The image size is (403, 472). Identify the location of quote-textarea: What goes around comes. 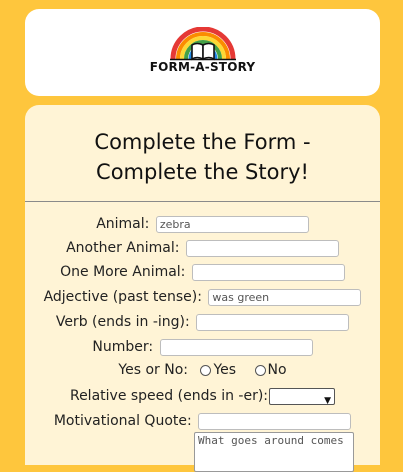
(274, 452).